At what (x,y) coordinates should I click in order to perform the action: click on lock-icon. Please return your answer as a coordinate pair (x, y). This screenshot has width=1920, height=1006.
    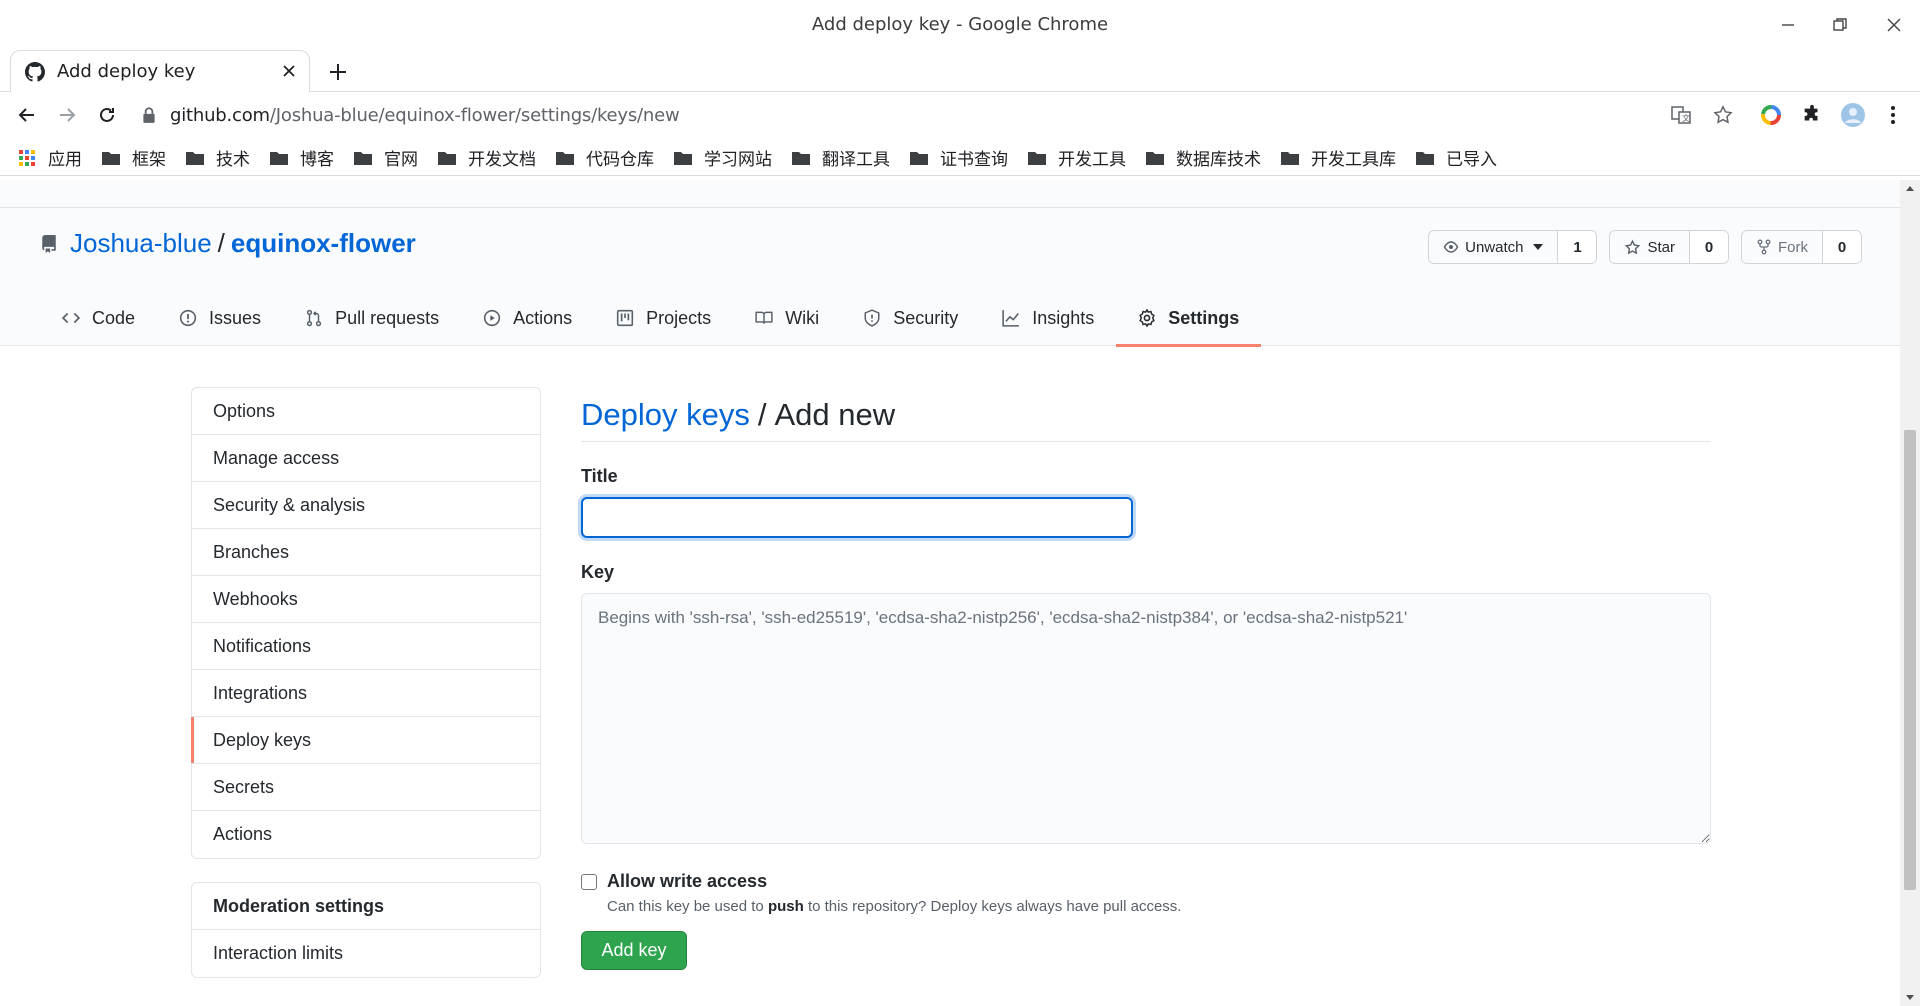
    Looking at the image, I should click on (149, 115).